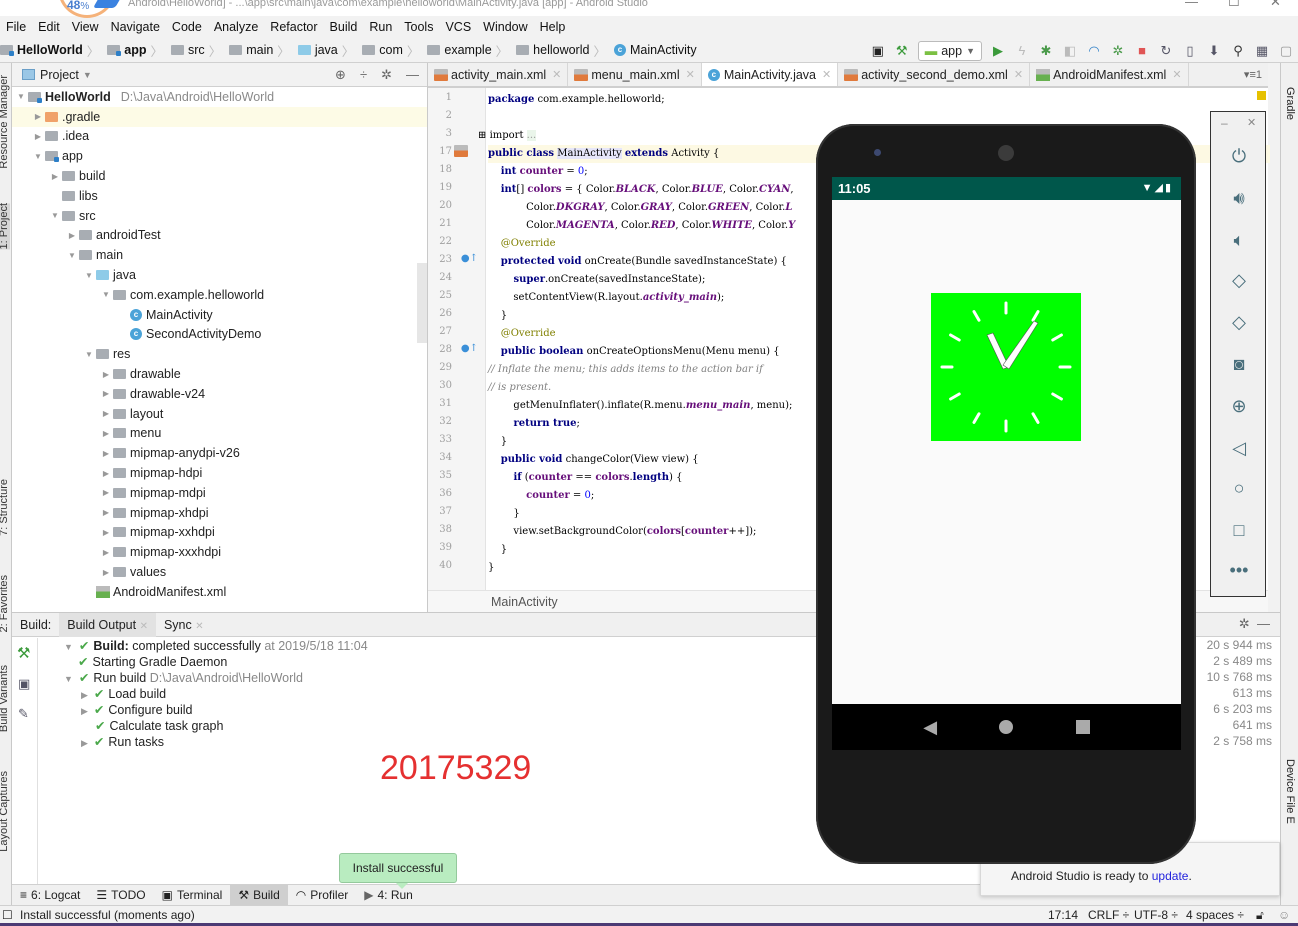 Image resolution: width=1298 pixels, height=926 pixels. I want to click on run-icon: ▶, so click(998, 51).